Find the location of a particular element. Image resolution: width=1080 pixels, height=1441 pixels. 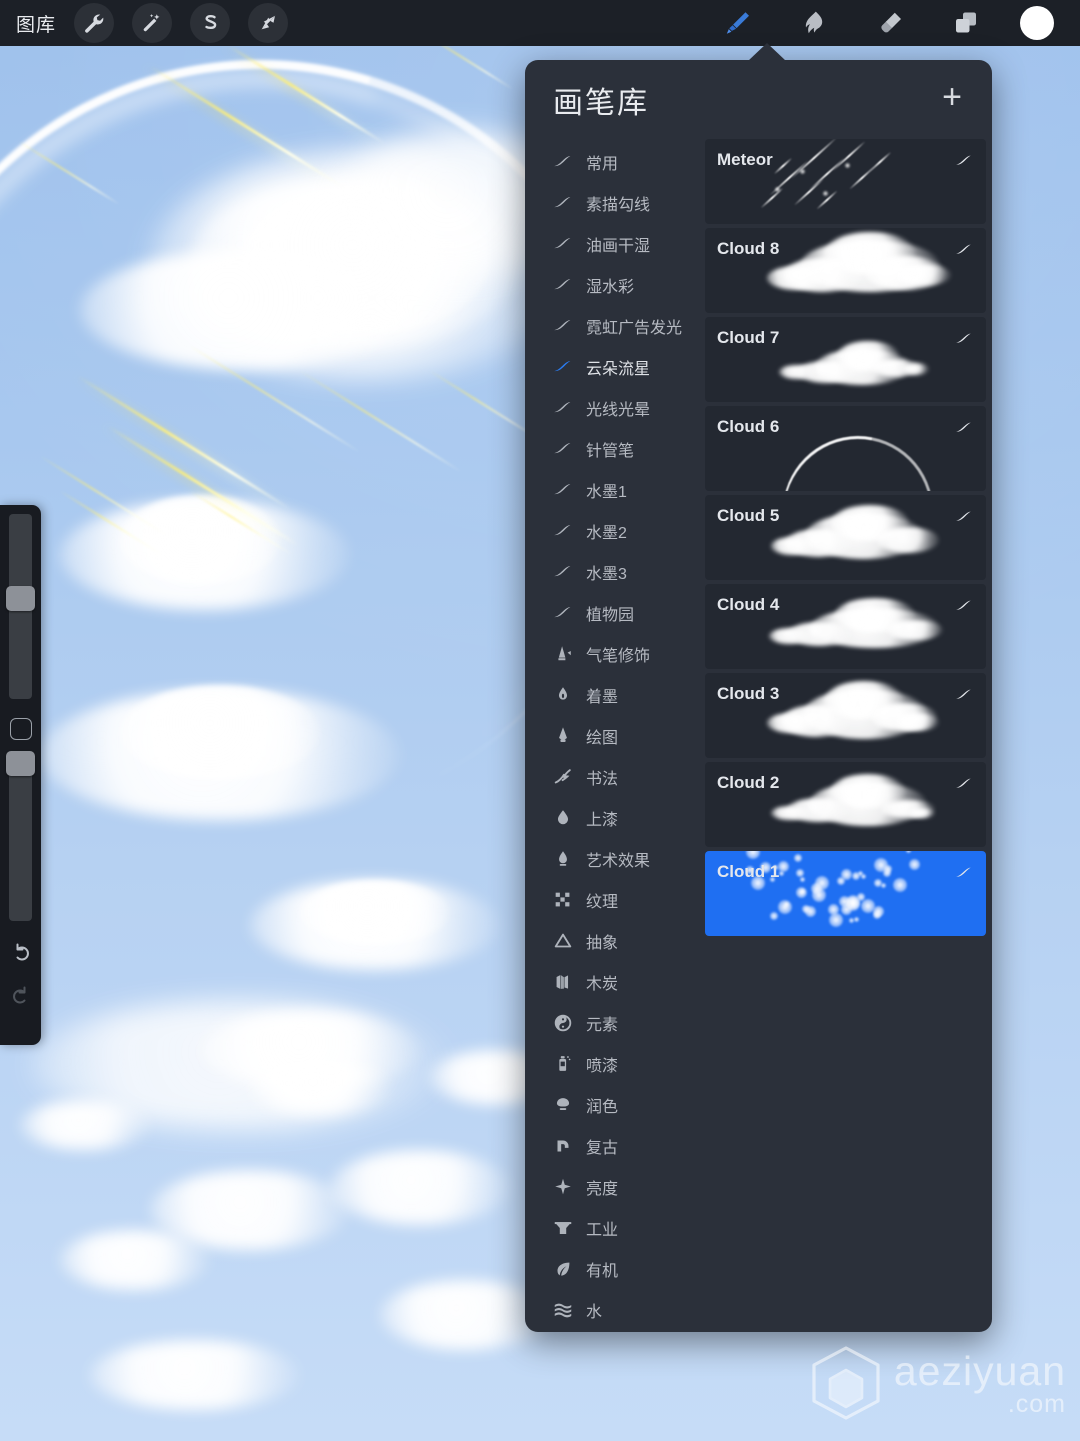

brush-name: Cloud 7 is located at coordinates (748, 337).